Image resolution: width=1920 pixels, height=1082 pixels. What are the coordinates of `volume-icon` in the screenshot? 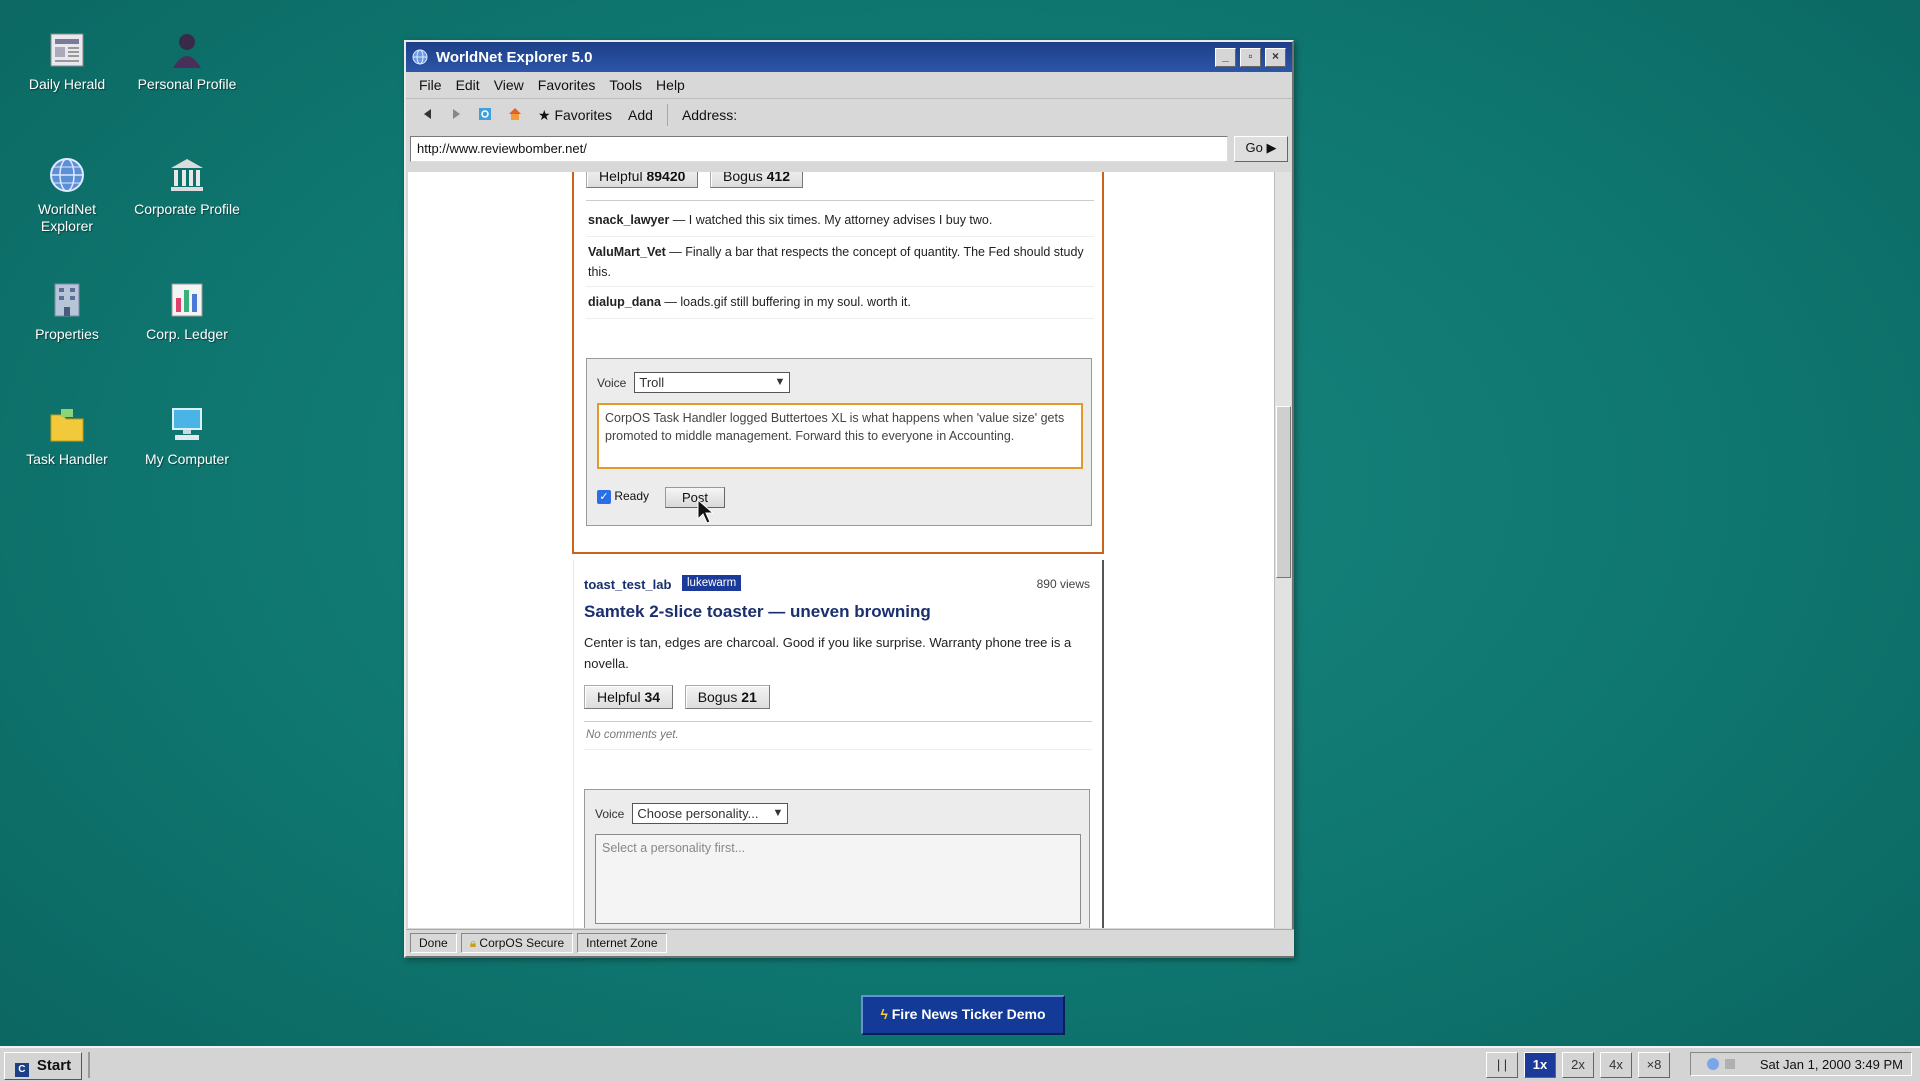 It's located at (1730, 1064).